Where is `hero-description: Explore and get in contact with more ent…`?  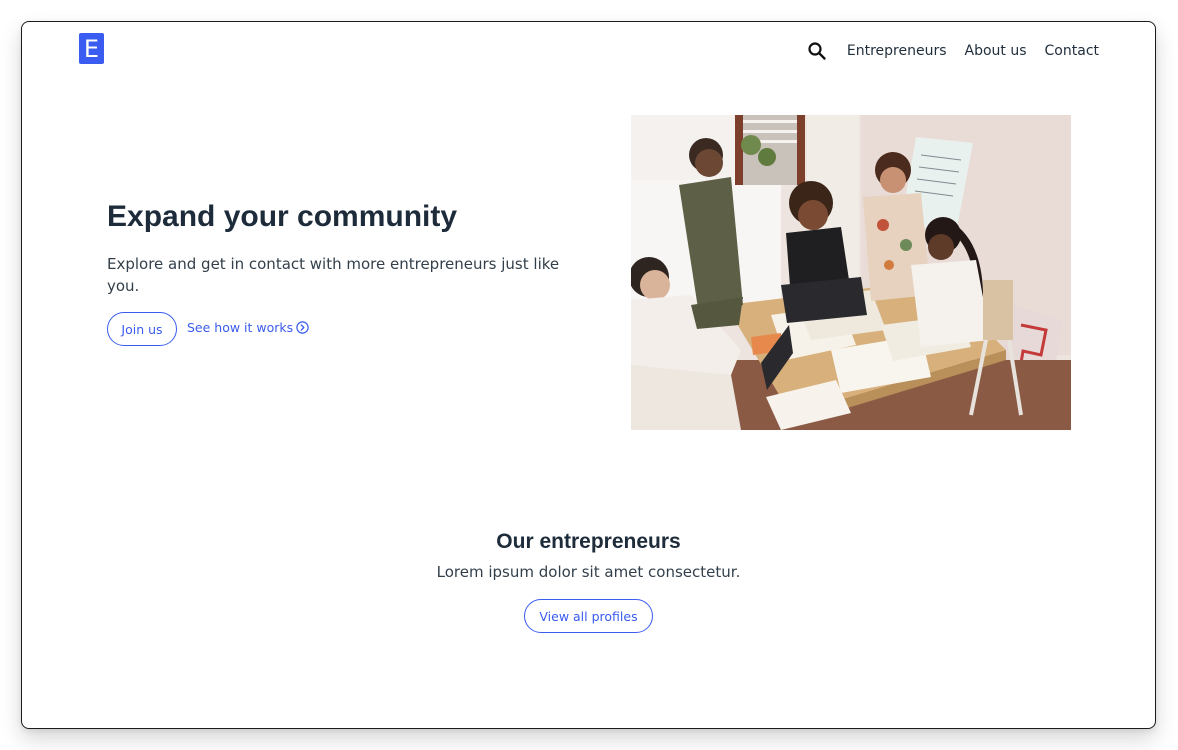 hero-description: Explore and get in contact with more ent… is located at coordinates (333, 275).